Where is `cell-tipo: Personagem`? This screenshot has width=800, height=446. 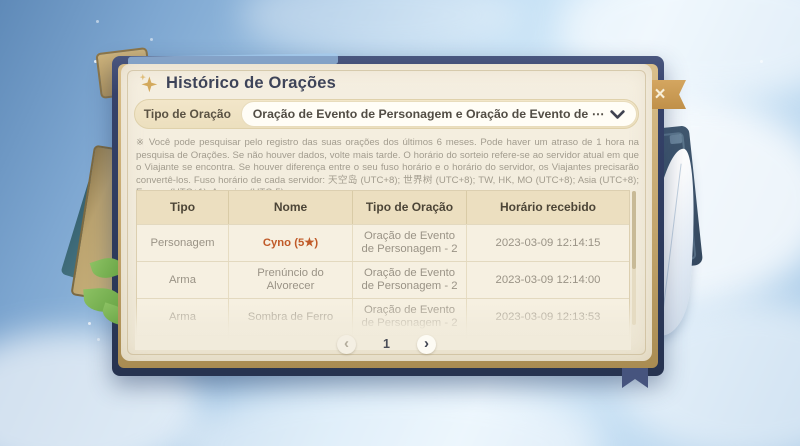 cell-tipo: Personagem is located at coordinates (183, 243).